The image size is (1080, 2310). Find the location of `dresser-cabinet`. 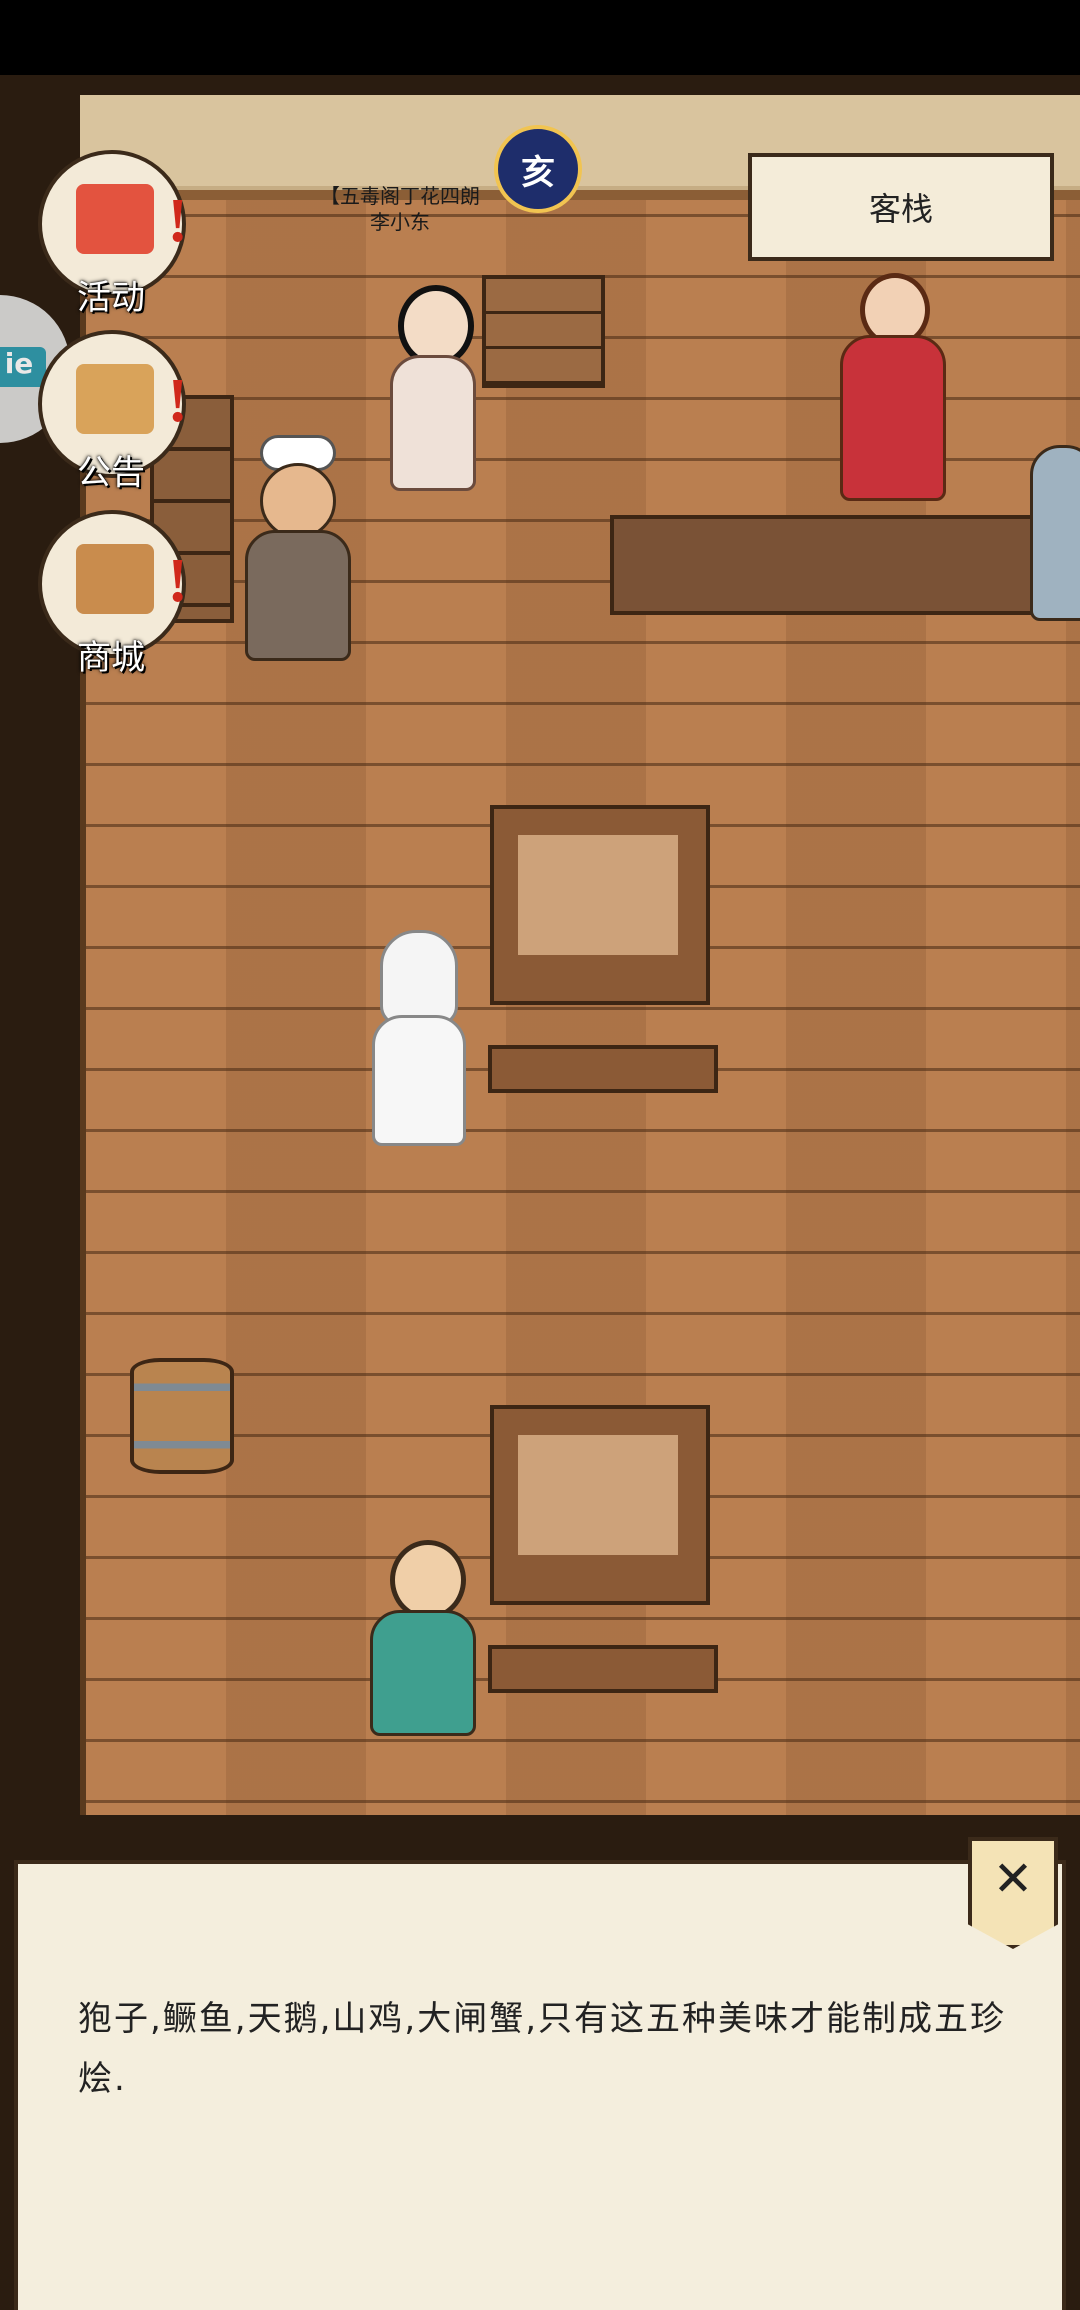

dresser-cabinet is located at coordinates (543, 331).